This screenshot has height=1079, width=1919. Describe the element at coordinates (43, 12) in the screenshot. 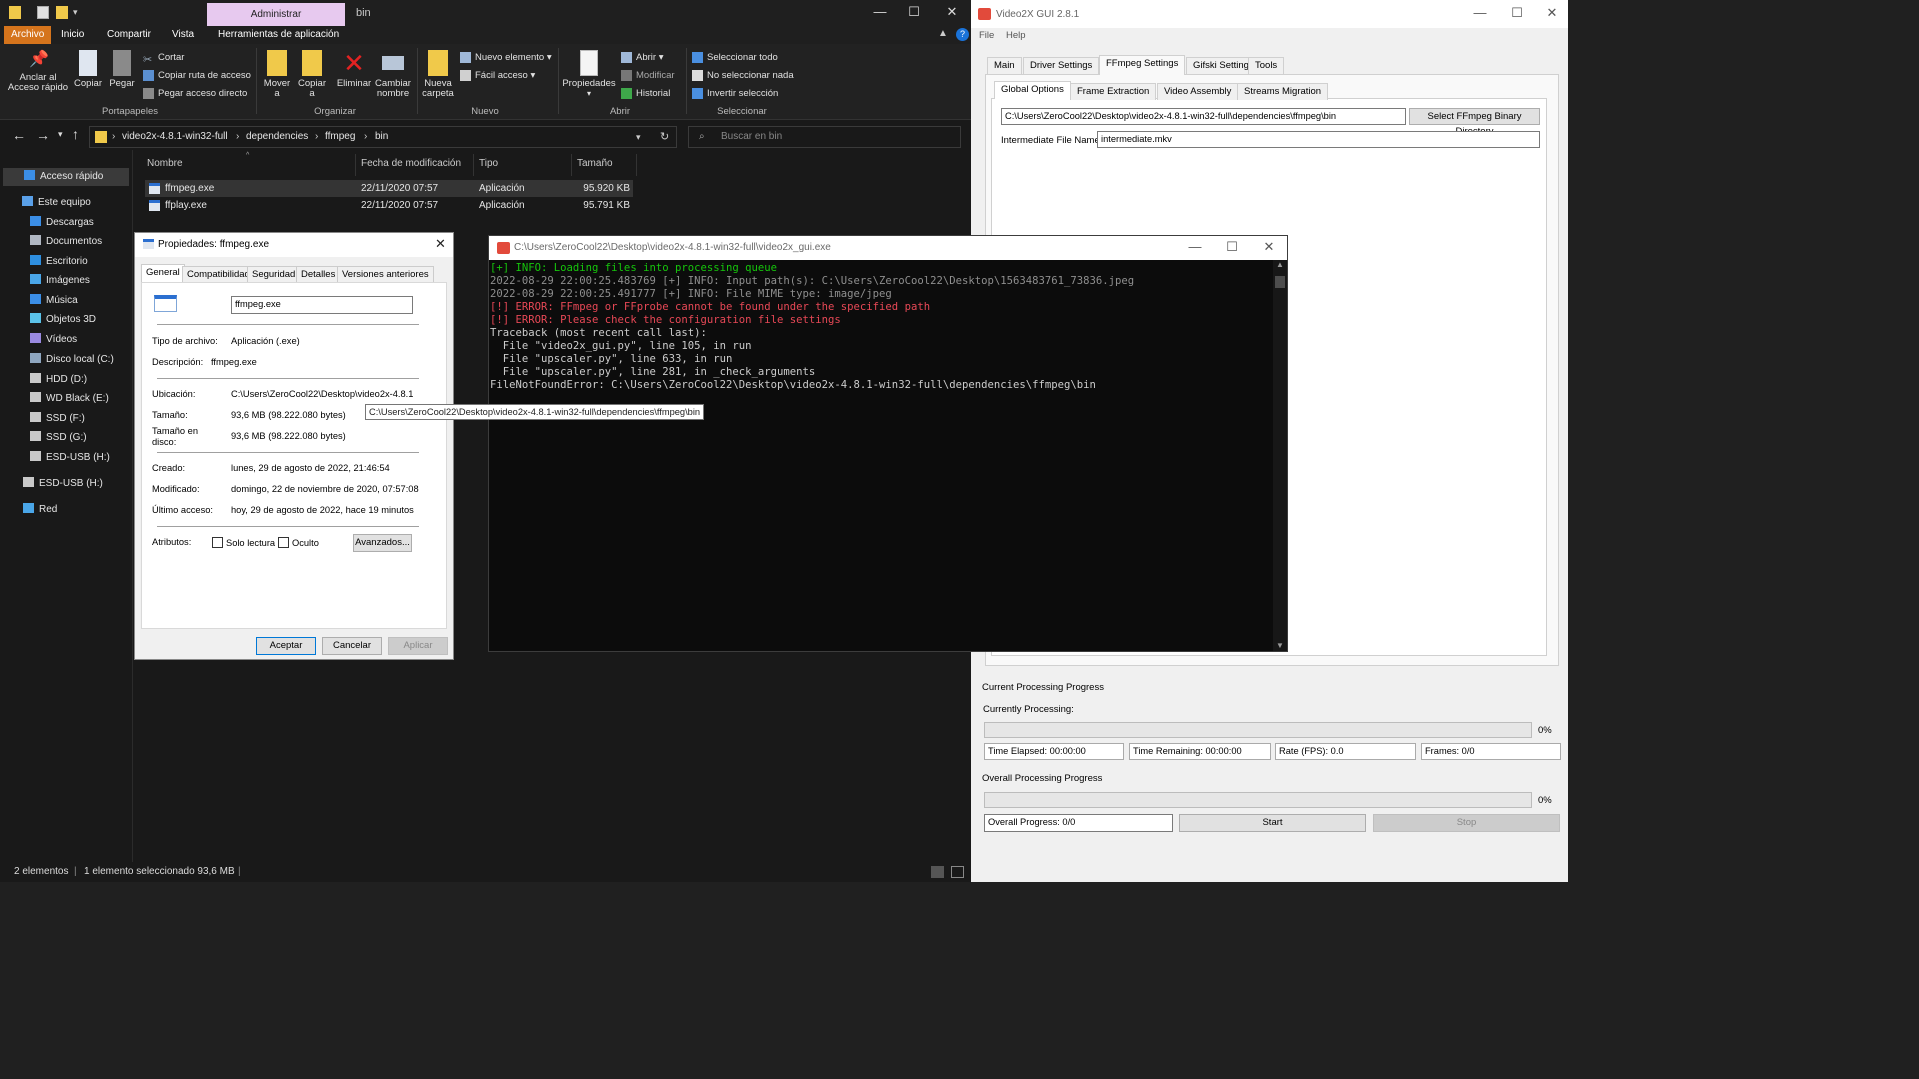

I see `properties-quick-icon` at that location.